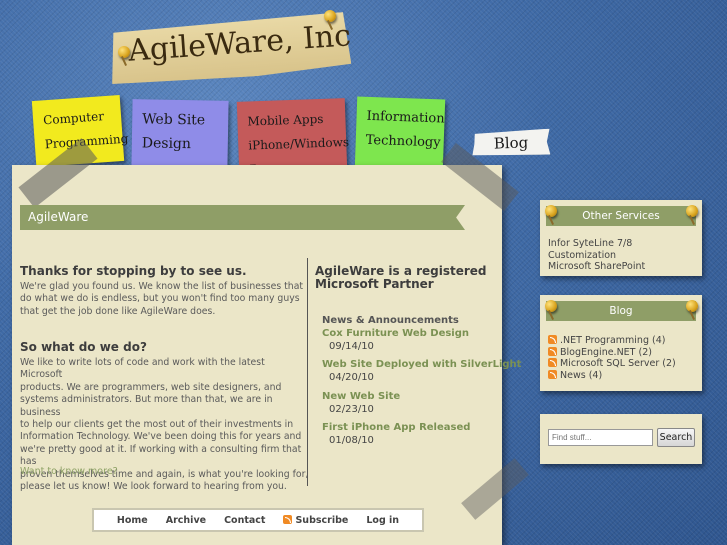 Image resolution: width=727 pixels, height=545 pixels. I want to click on other-services-title: Other Services, so click(621, 216).